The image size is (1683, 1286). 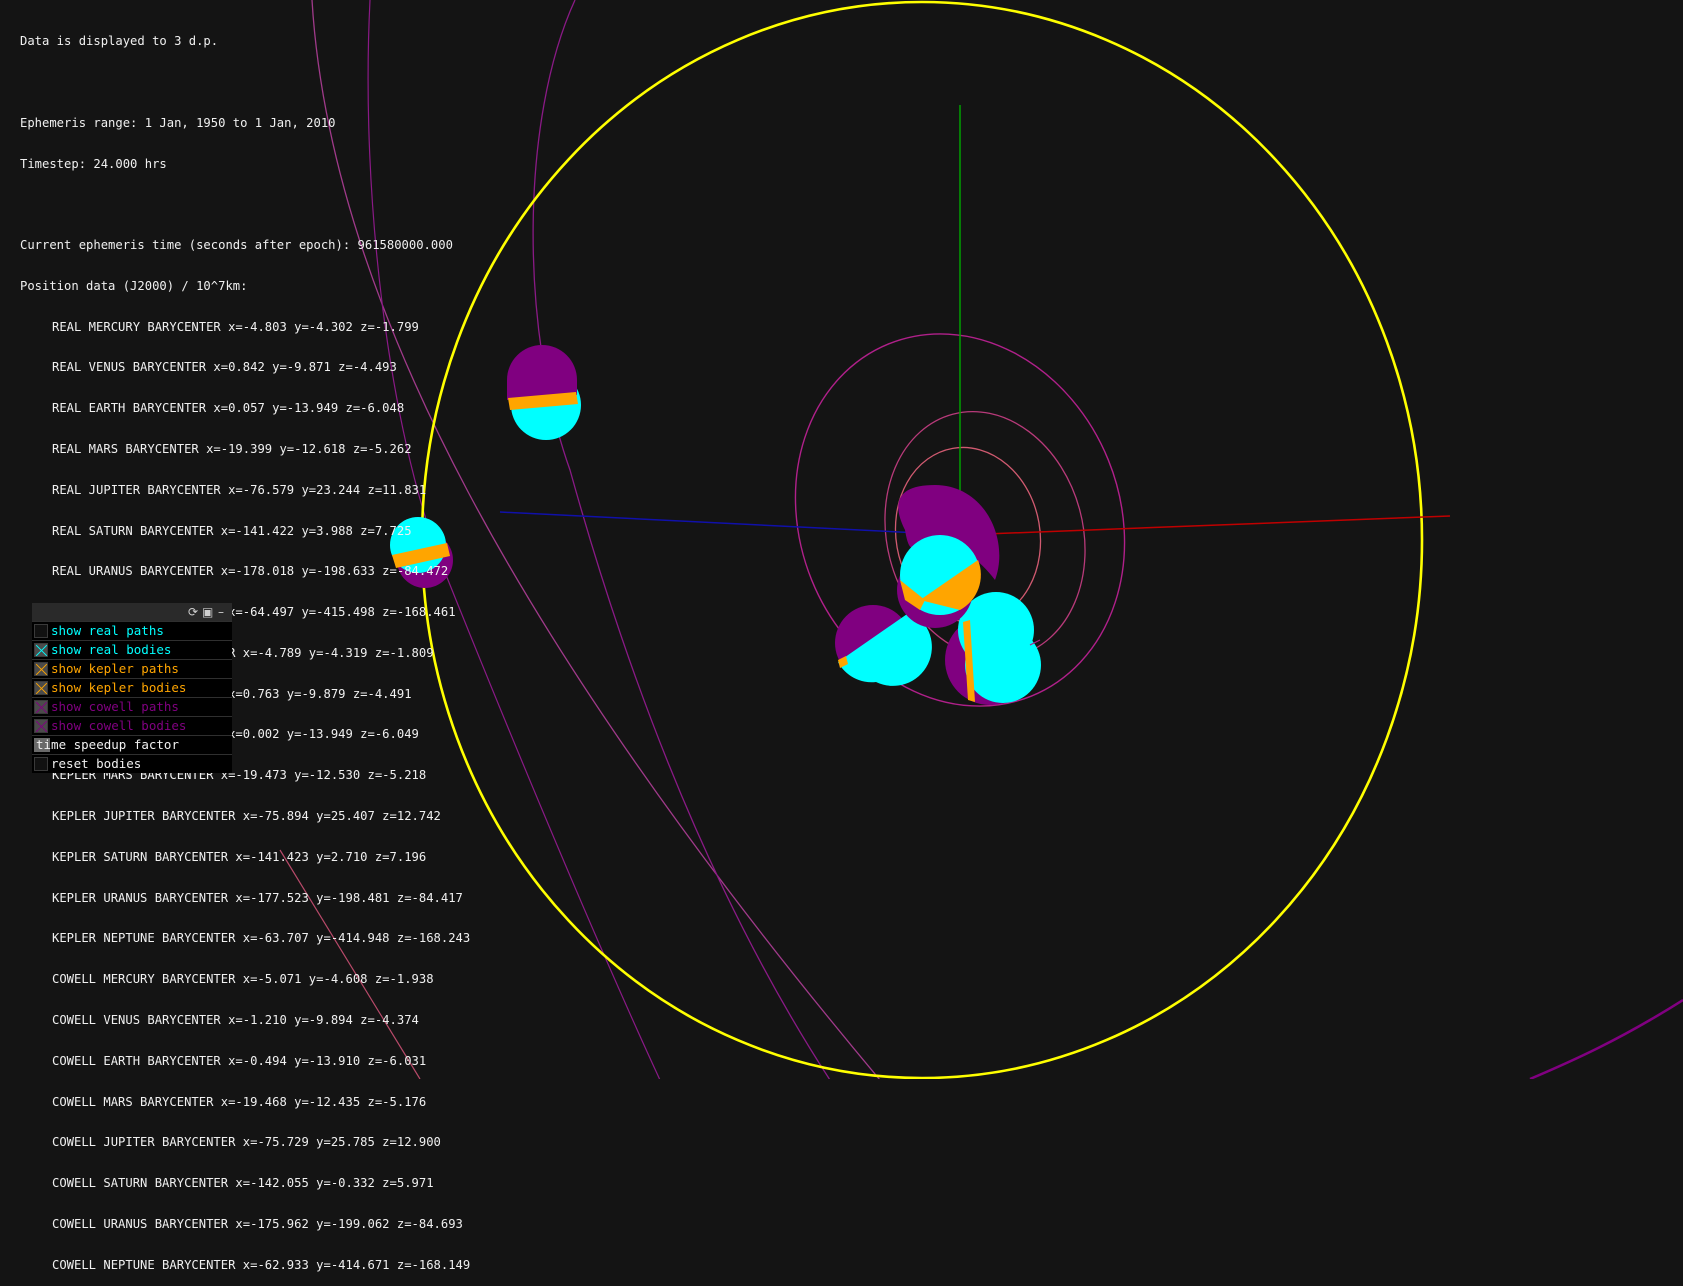 I want to click on control-label: show cowell paths, so click(x=115, y=706).